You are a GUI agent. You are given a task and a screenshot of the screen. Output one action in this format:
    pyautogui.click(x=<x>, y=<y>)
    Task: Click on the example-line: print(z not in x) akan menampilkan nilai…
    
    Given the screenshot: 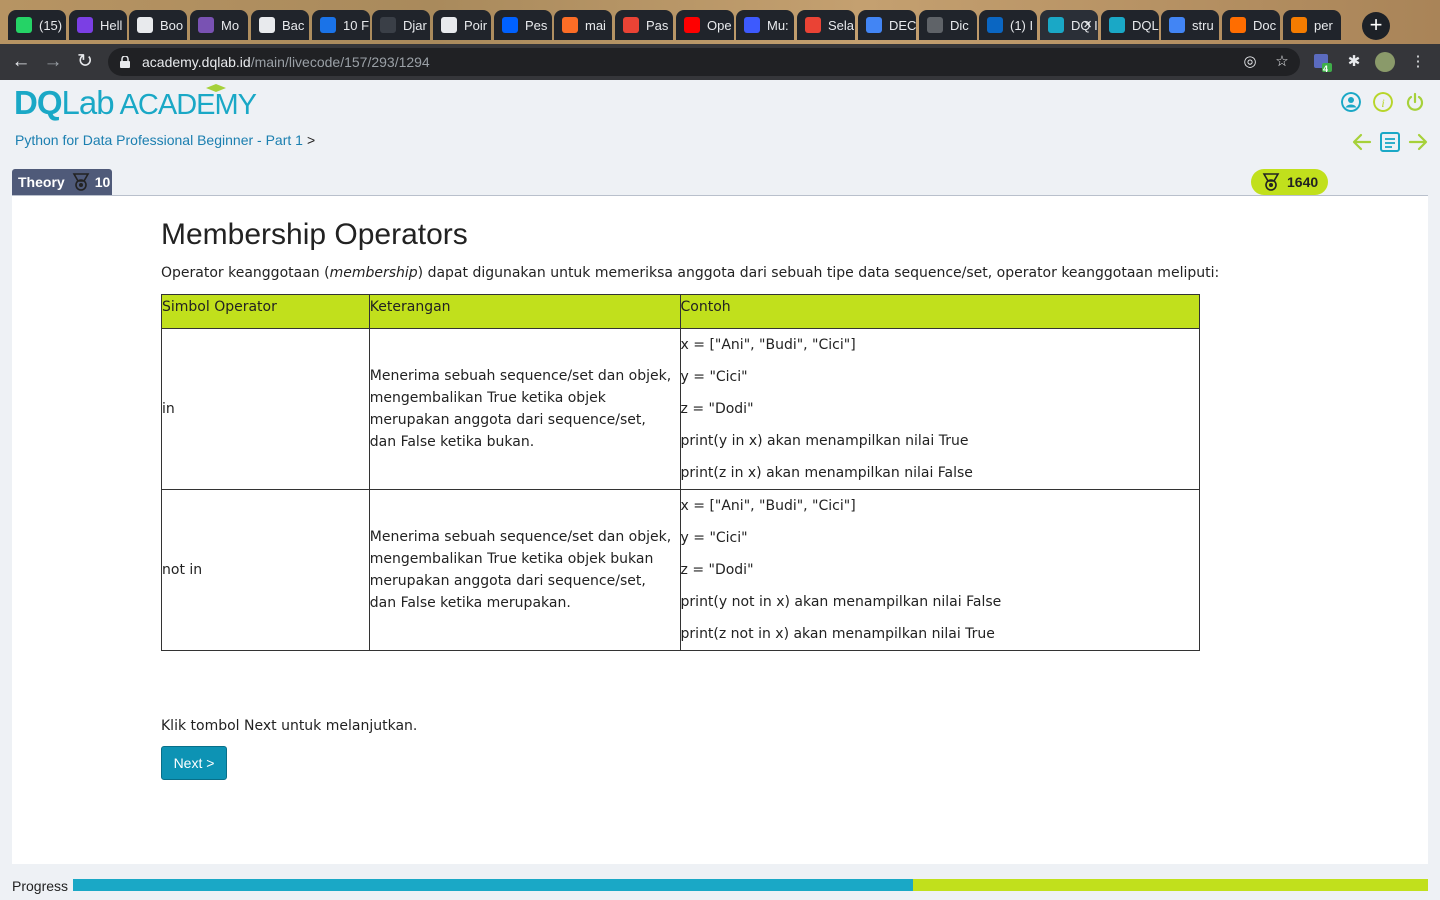 What is the action you would take?
    pyautogui.click(x=837, y=634)
    